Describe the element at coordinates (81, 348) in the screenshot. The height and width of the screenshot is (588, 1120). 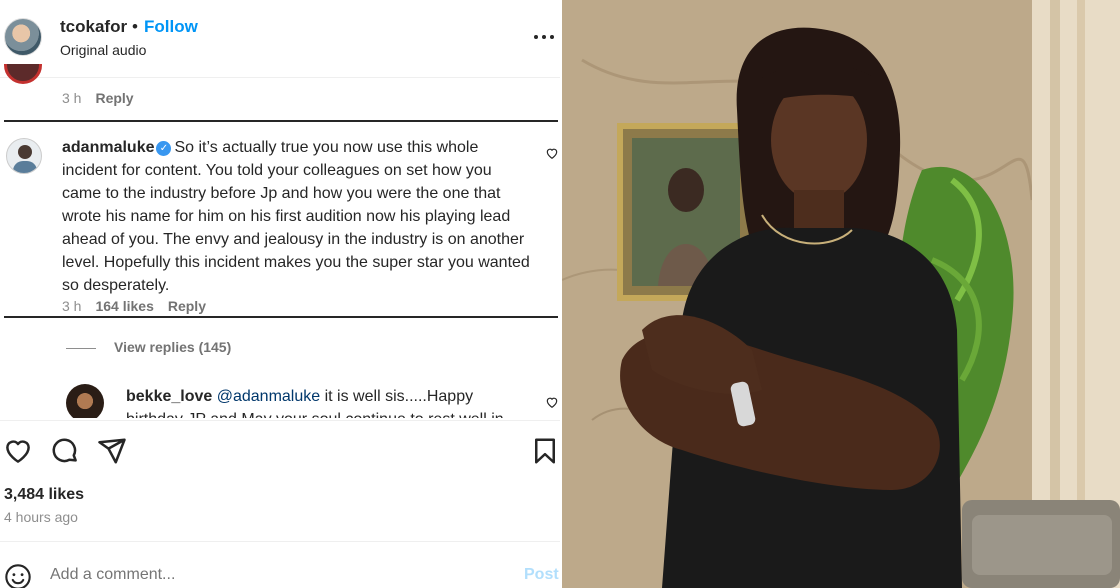
I see `replies-line` at that location.